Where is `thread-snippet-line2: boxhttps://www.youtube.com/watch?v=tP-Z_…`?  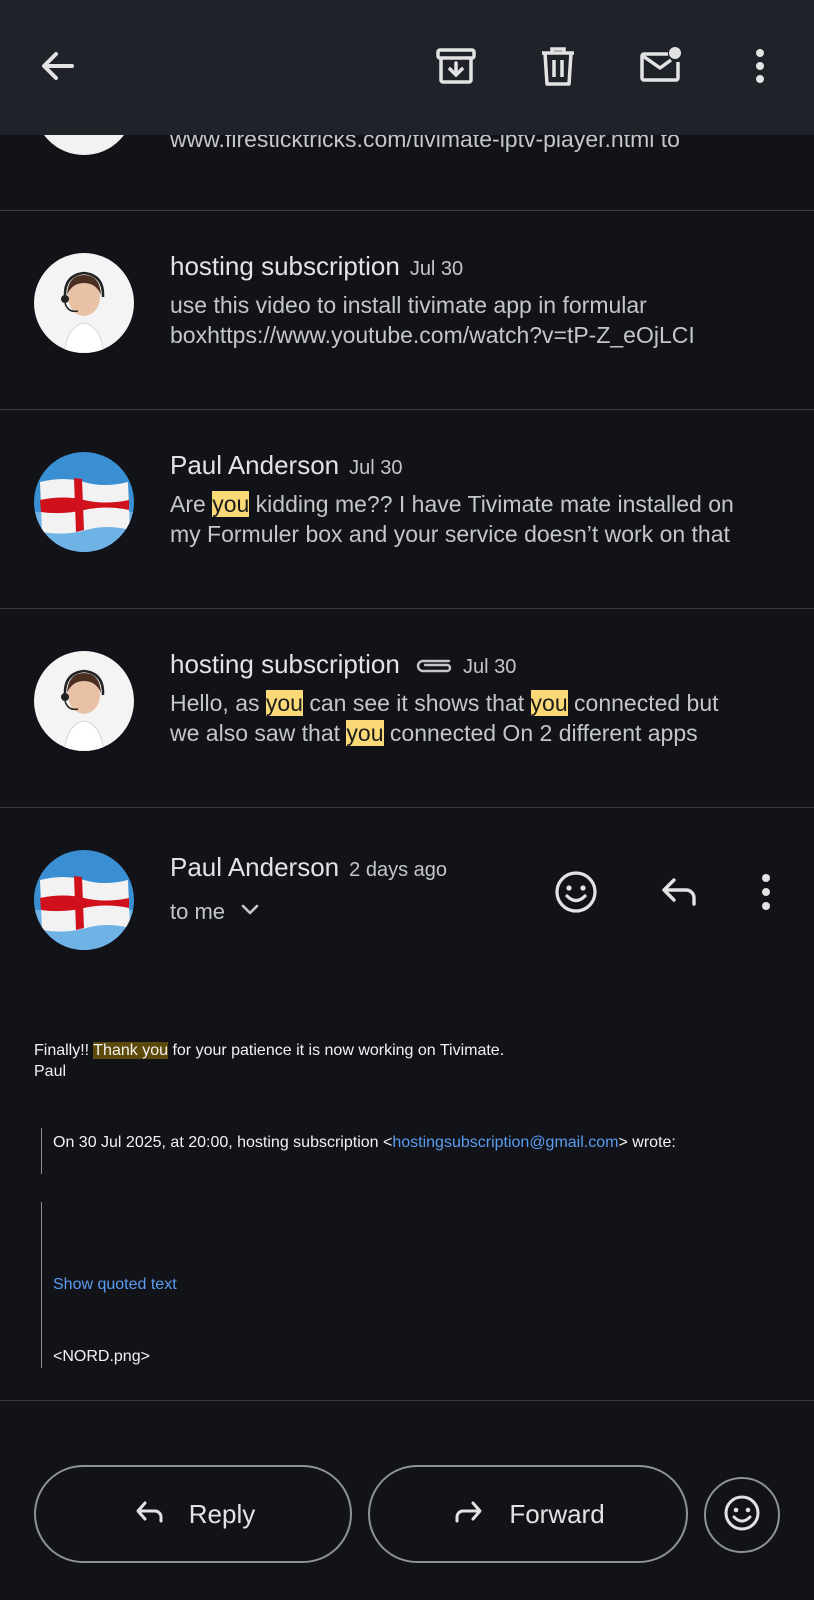
thread-snippet-line2: boxhttps://www.youtube.com/watch?v=tP-Z_… is located at coordinates (432, 335).